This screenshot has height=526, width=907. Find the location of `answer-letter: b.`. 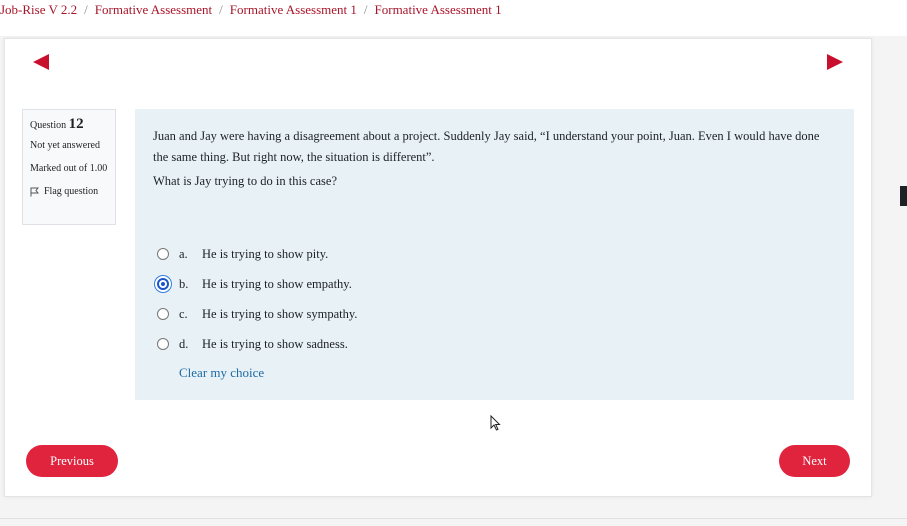

answer-letter: b. is located at coordinates (184, 283).